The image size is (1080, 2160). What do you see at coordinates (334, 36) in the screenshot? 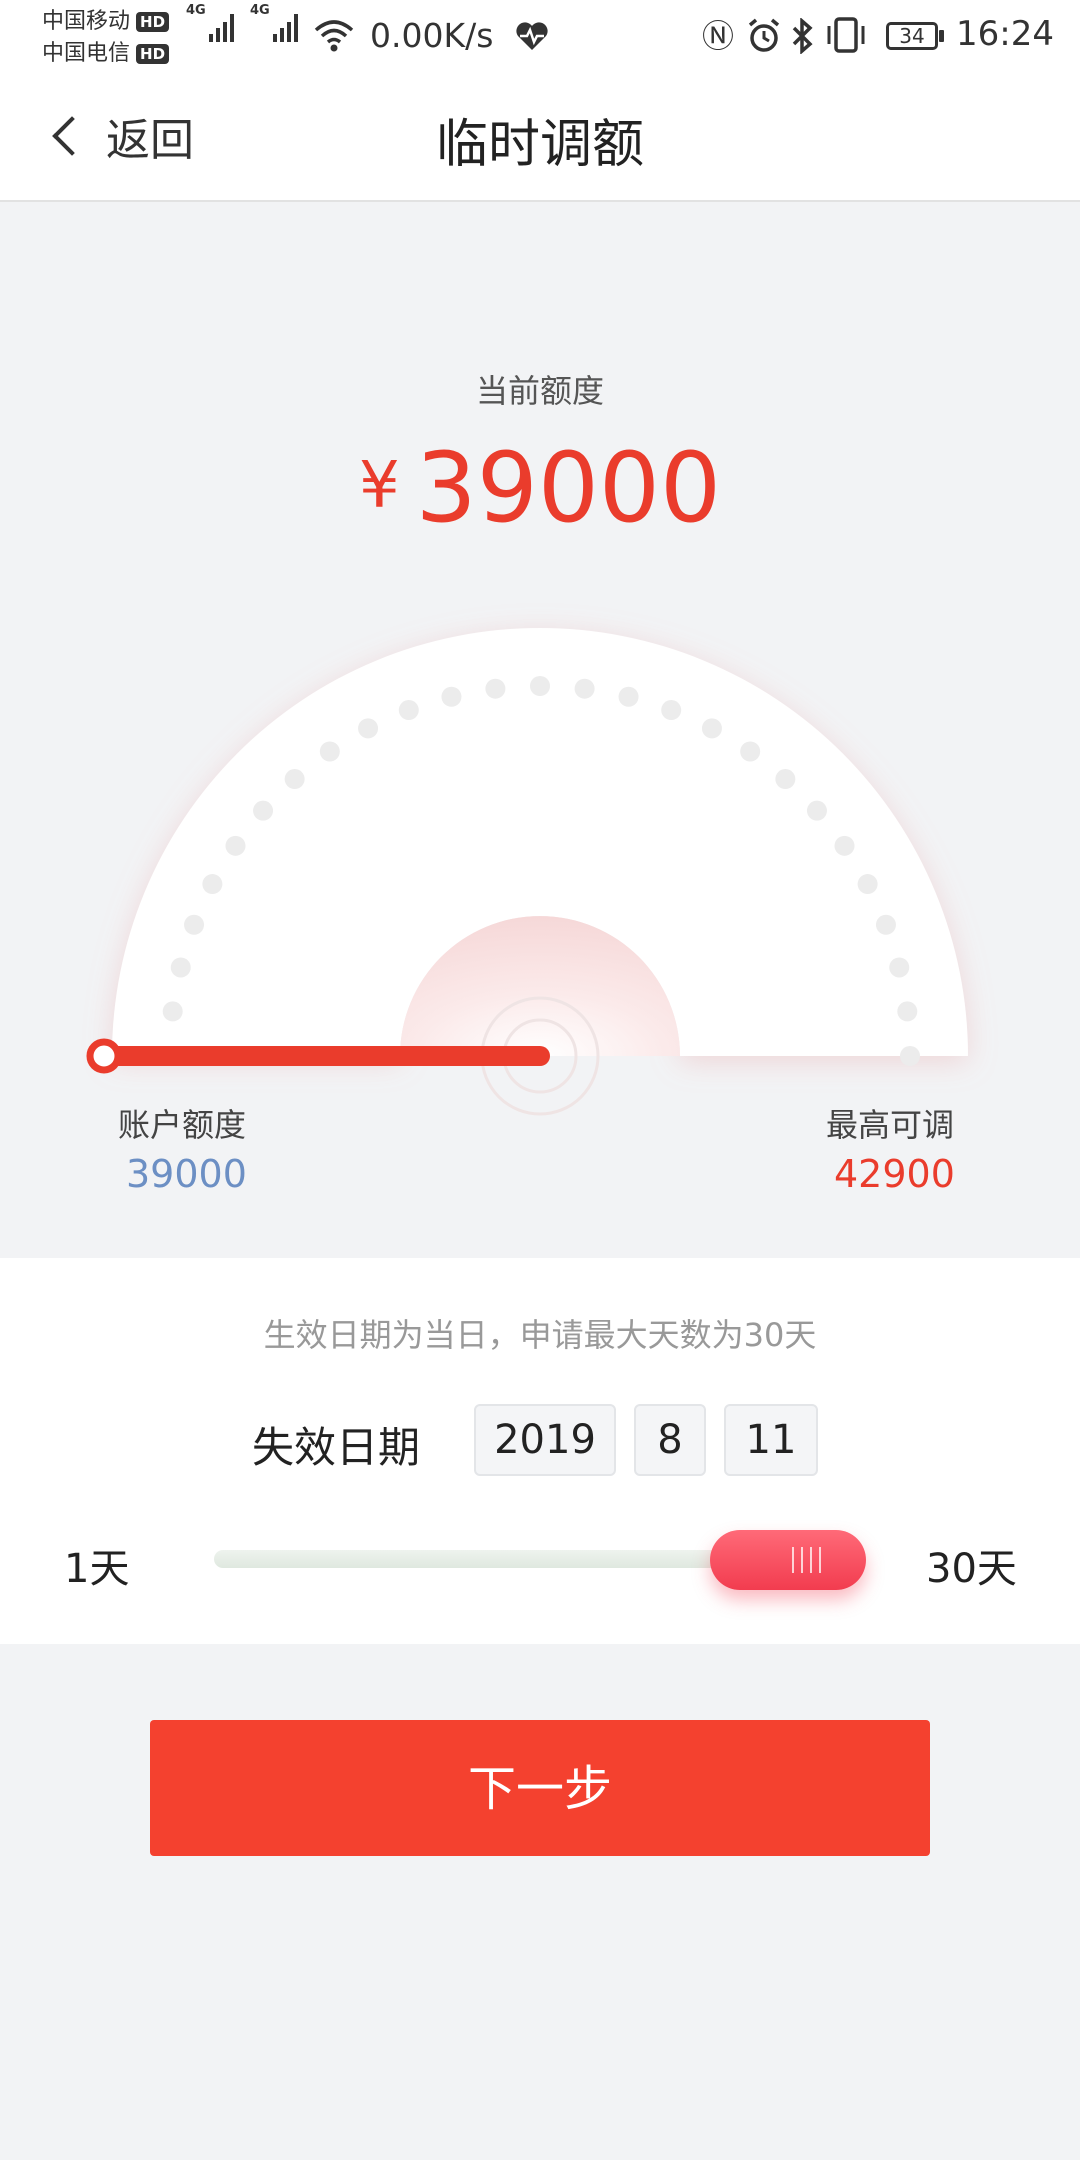
I see `wifi-icon` at bounding box center [334, 36].